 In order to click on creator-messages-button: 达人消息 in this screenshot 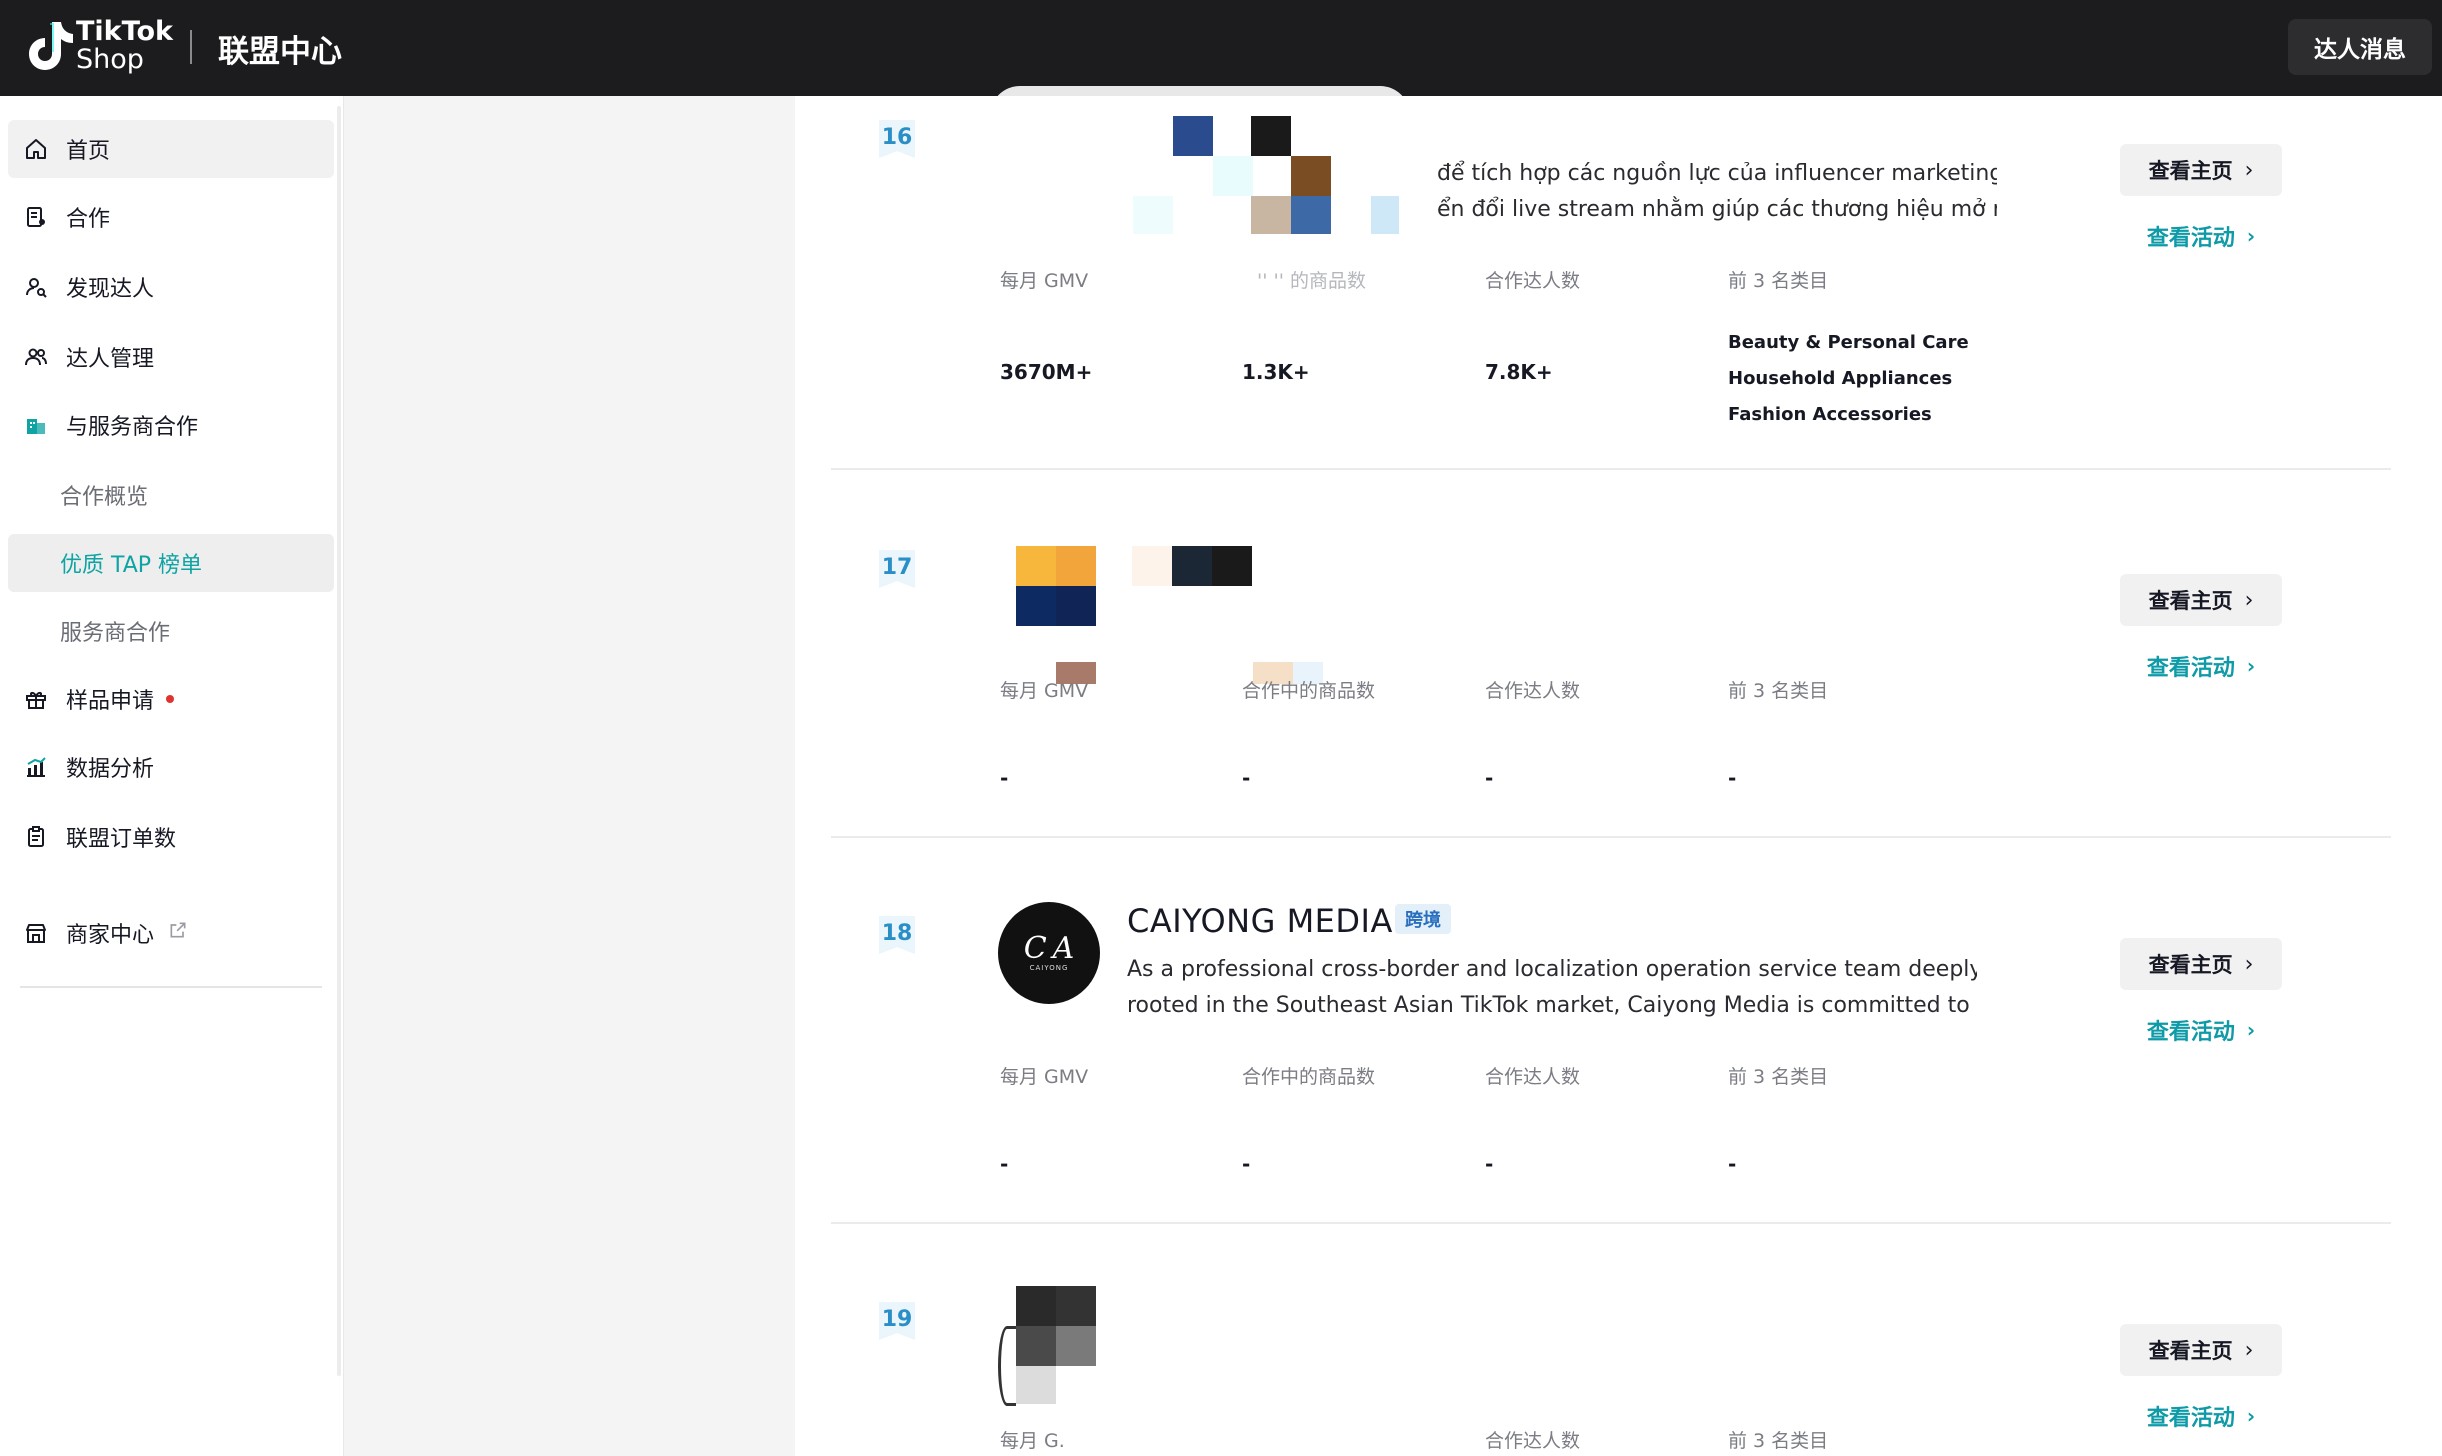, I will do `click(2360, 47)`.